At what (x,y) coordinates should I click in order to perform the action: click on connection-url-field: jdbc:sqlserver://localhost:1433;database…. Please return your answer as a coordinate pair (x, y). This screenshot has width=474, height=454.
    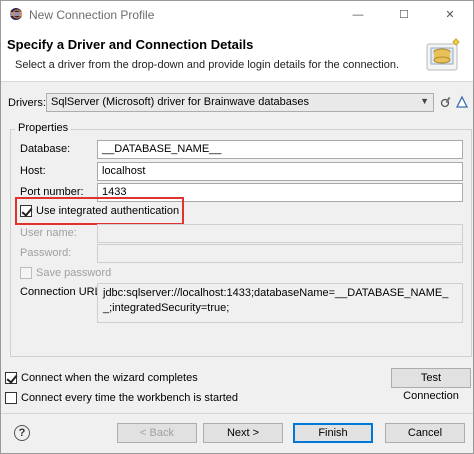
    Looking at the image, I should click on (280, 303).